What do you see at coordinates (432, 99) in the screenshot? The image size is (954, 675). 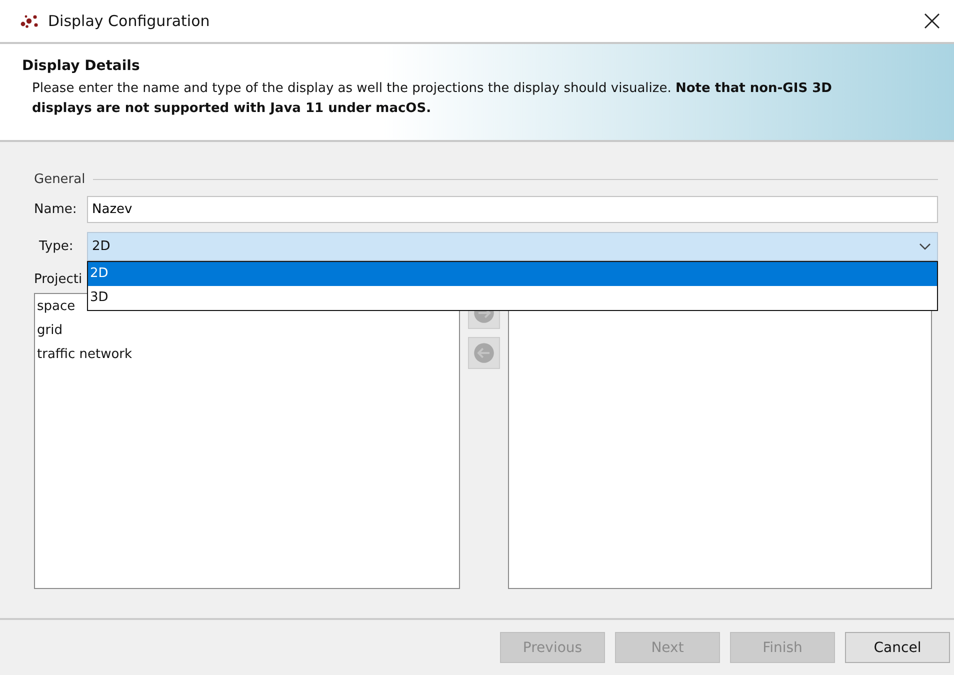 I see `description-text: Please enter the name and type of the display as well the projections the display should visualize. Note that non-GIS 3D displays are not supported with Java 11 under macOS.` at bounding box center [432, 99].